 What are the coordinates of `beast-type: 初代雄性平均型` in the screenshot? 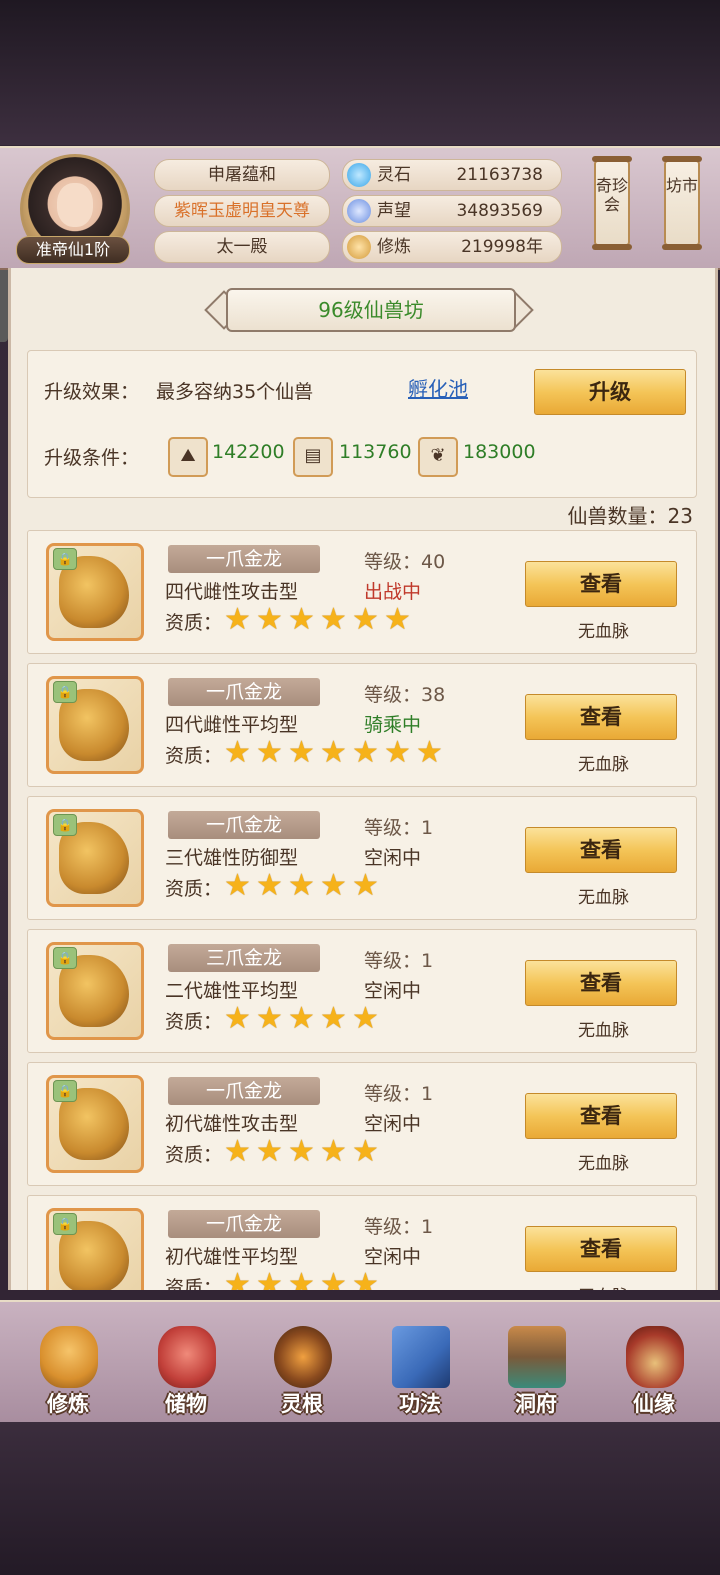 It's located at (232, 1257).